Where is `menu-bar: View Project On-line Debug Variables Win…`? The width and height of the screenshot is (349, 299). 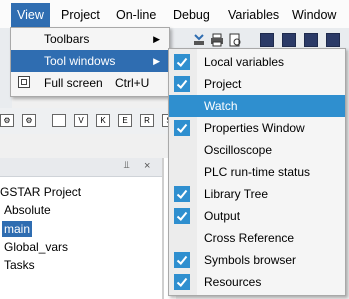
menu-bar: View Project On-line Debug Variables Win… is located at coordinates (174, 14).